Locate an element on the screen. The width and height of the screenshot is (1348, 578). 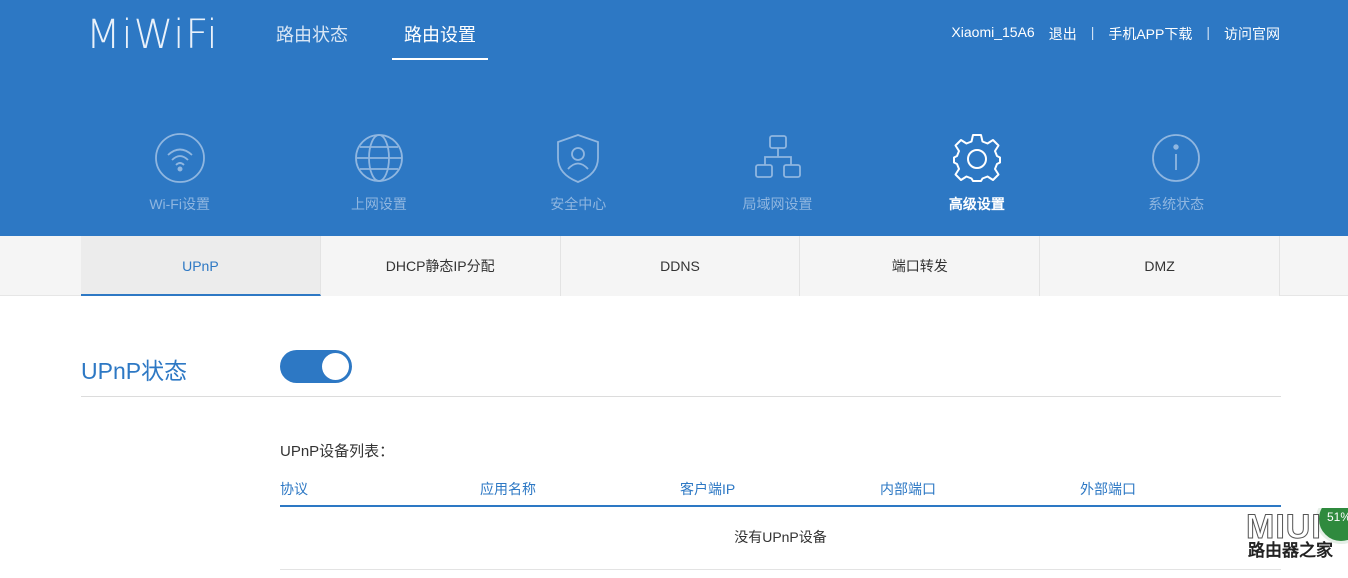
top-navigation: 路由状态 路由设置 is located at coordinates (410, 41).